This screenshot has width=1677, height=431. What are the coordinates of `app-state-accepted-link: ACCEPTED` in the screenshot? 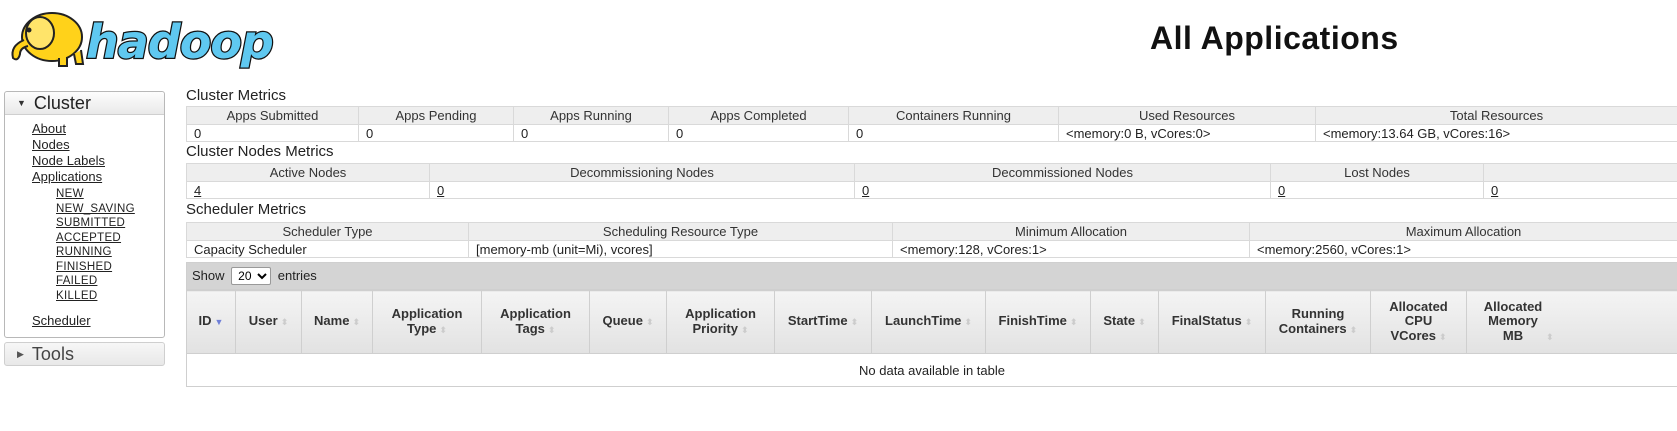 It's located at (110, 238).